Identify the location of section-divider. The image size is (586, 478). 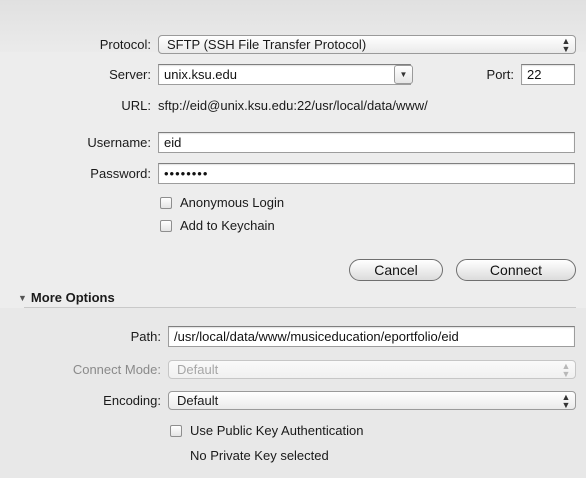
(300, 307).